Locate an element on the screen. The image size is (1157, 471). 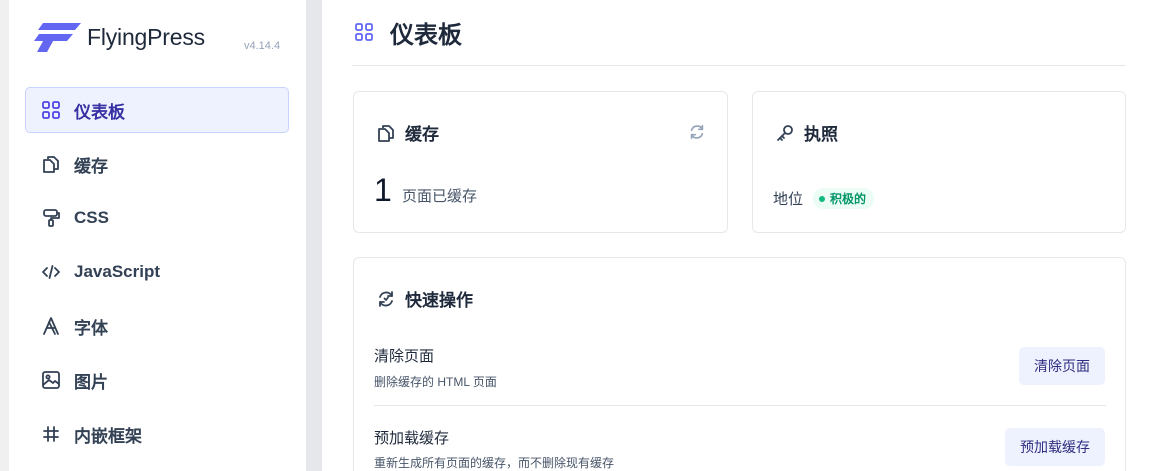
page-title: 仪表板 is located at coordinates (426, 35).